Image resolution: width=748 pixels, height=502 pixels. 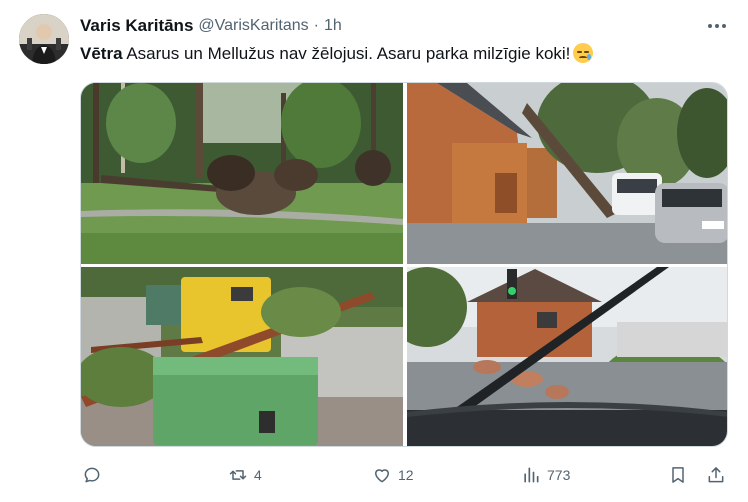 What do you see at coordinates (136, 26) in the screenshot?
I see `display-name: Varis Karitāns` at bounding box center [136, 26].